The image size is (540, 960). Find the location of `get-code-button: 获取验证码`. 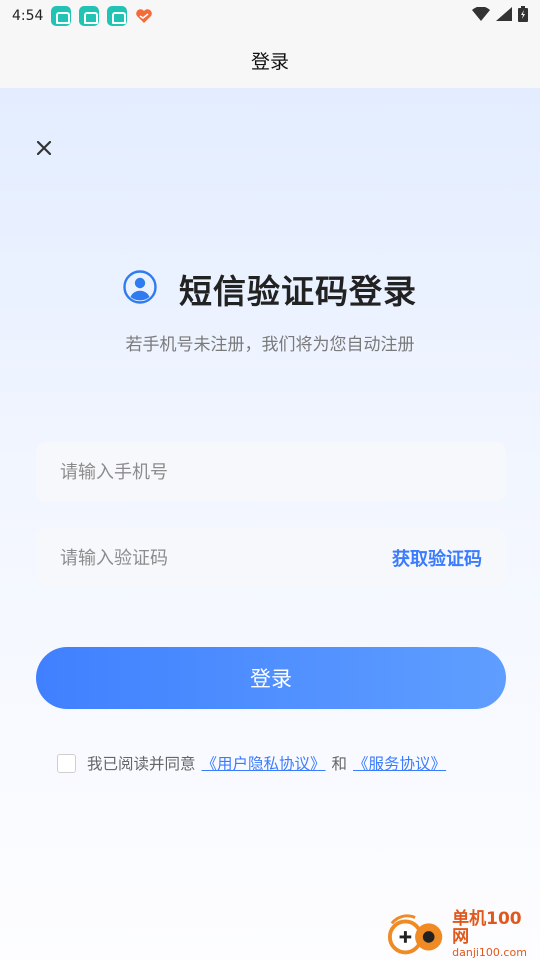

get-code-button: 获取验证码 is located at coordinates (437, 558).